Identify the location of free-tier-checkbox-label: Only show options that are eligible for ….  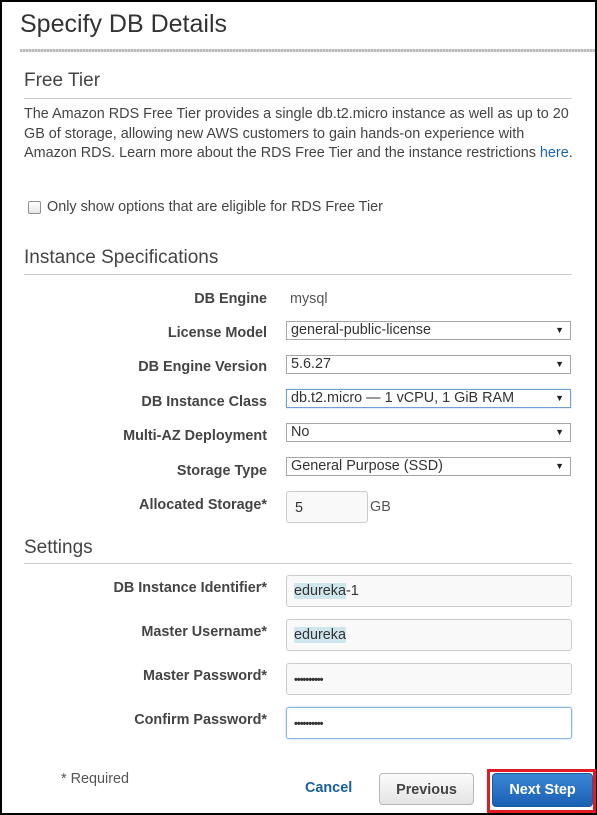
(215, 207).